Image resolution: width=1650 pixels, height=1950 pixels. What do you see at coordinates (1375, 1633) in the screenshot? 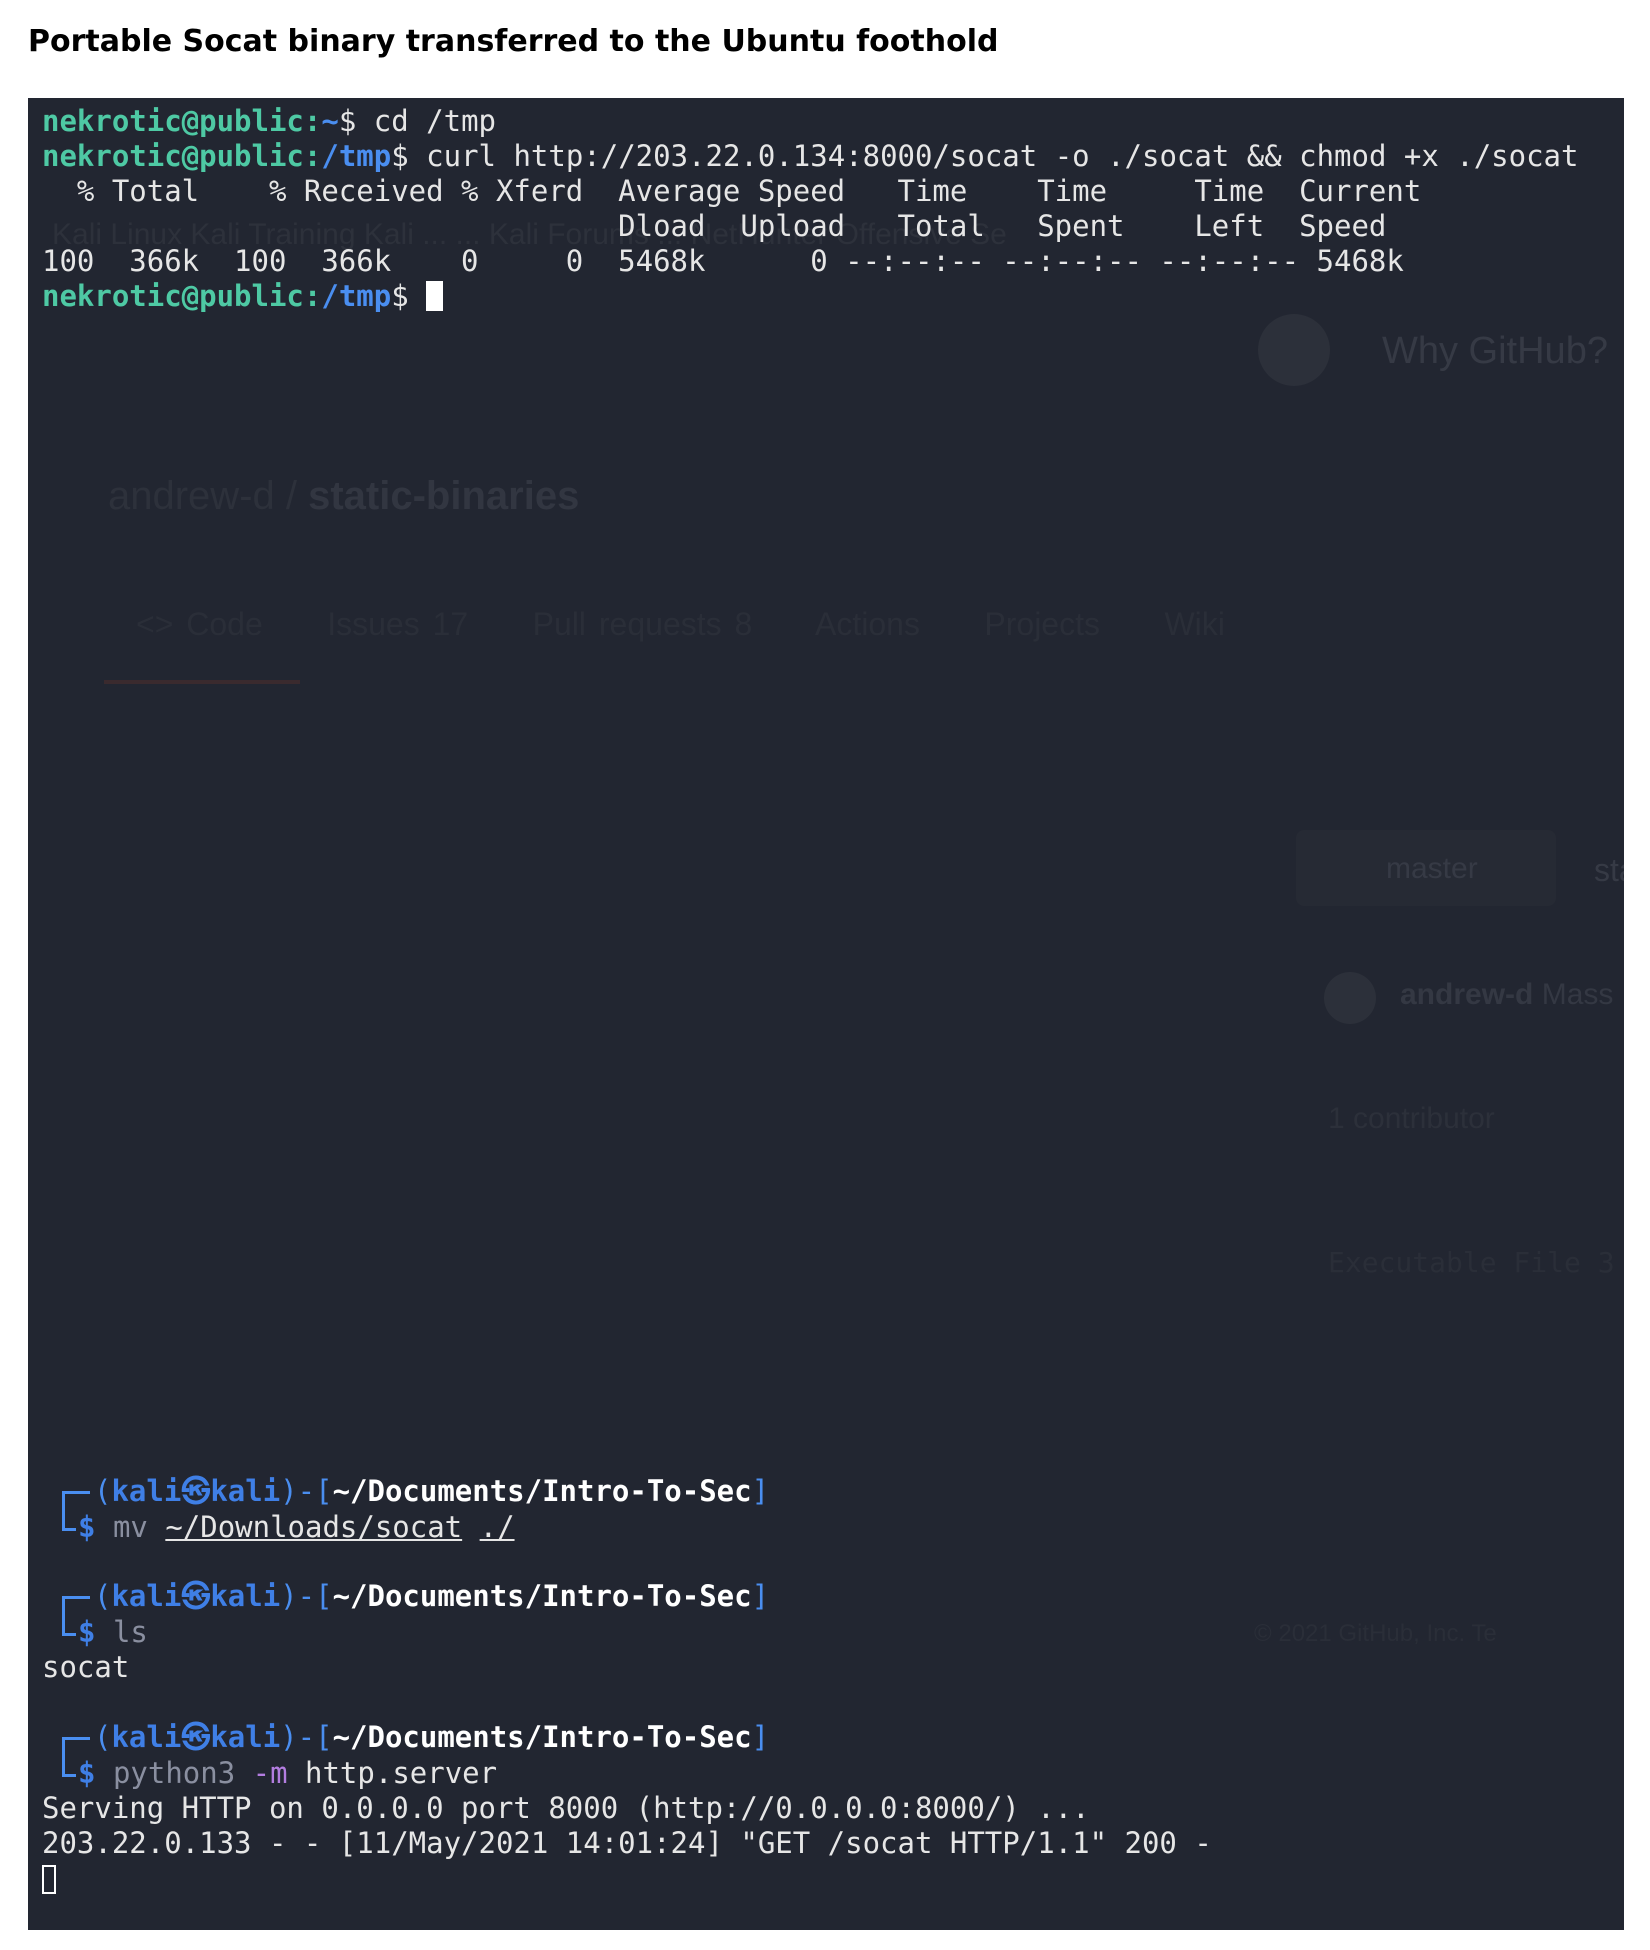
I see `ghost-footer: © 2021 GitHub, Inc. Te` at bounding box center [1375, 1633].